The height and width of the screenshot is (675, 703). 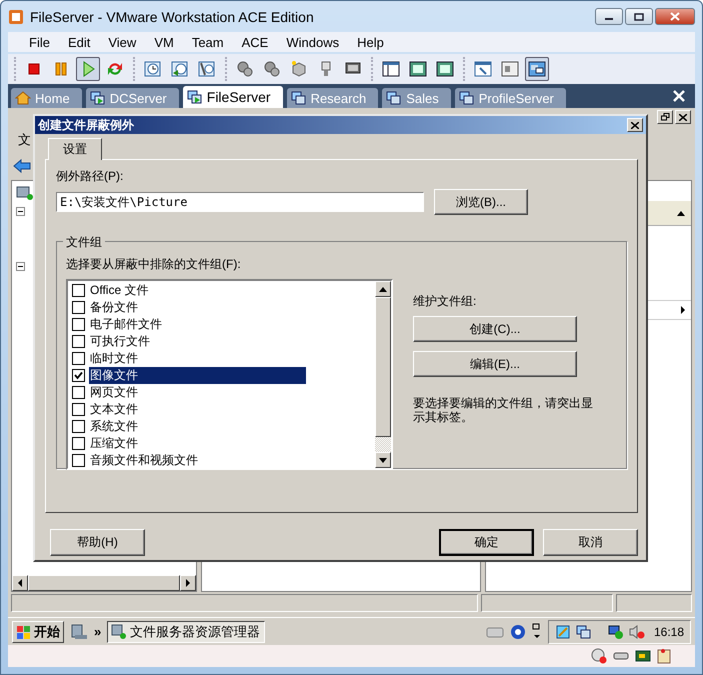 I want to click on list-item: Office 文件, so click(x=119, y=290).